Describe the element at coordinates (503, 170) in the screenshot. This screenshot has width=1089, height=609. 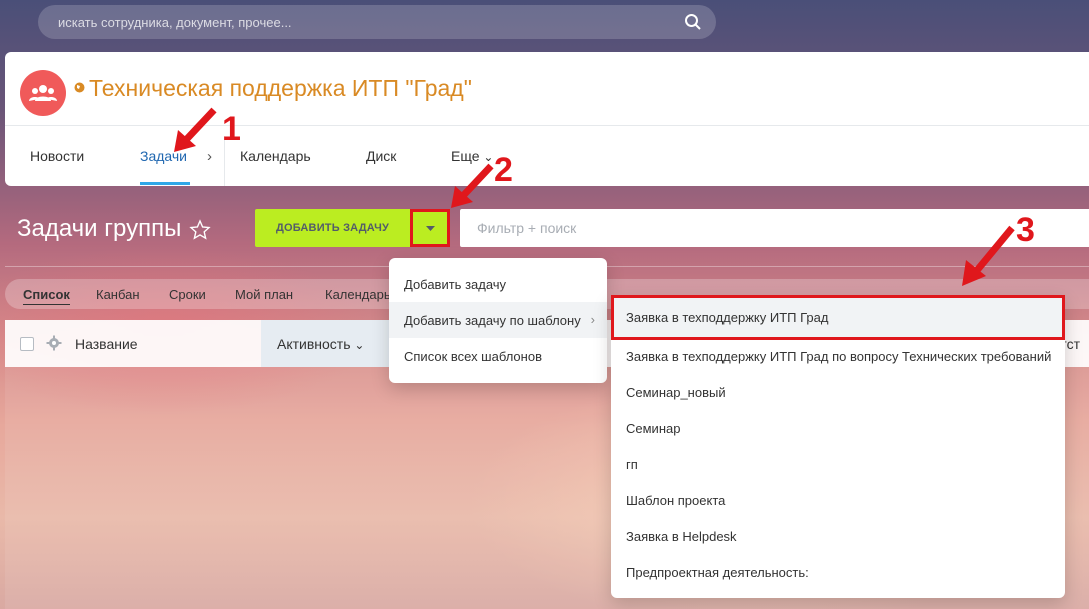
I see `annotation-number-2: 2` at that location.